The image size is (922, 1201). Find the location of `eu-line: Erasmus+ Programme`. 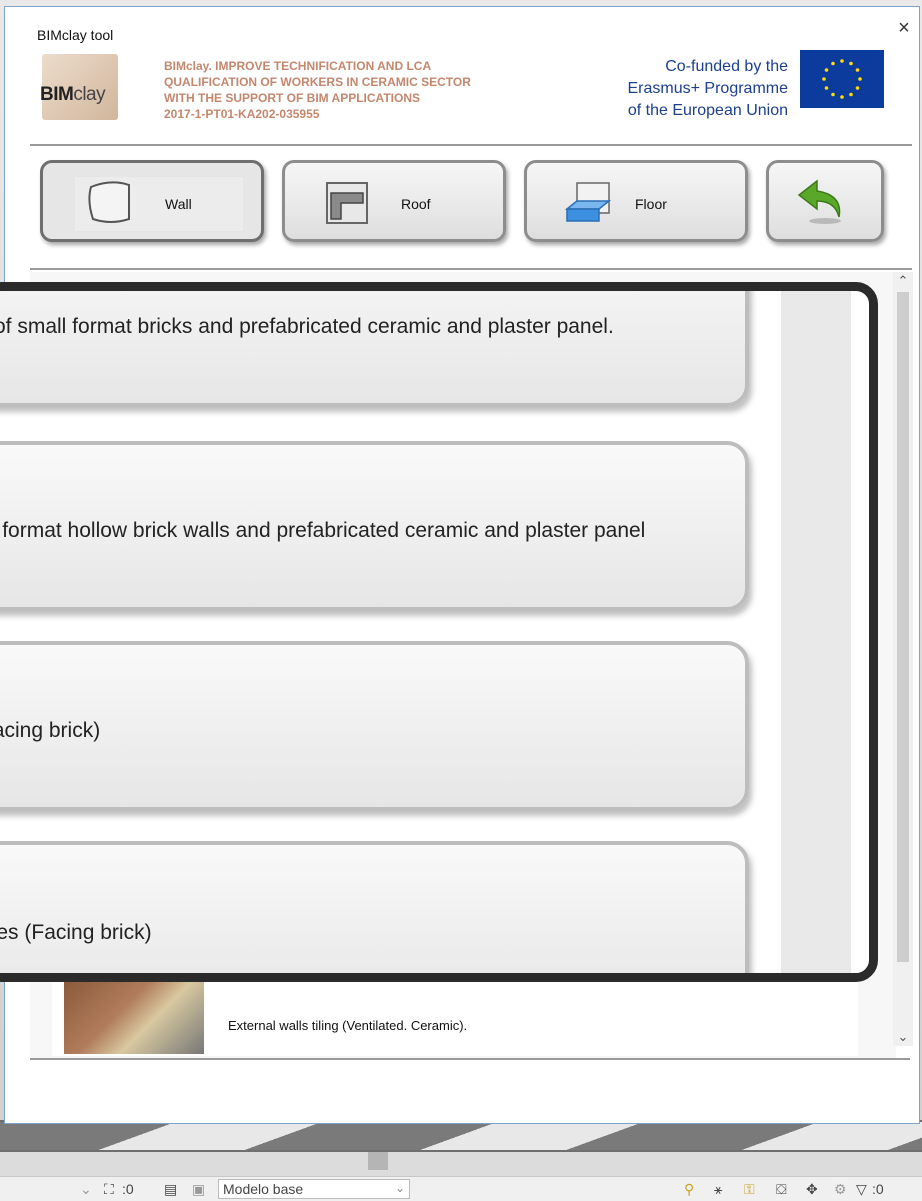

eu-line: Erasmus+ Programme is located at coordinates (708, 88).